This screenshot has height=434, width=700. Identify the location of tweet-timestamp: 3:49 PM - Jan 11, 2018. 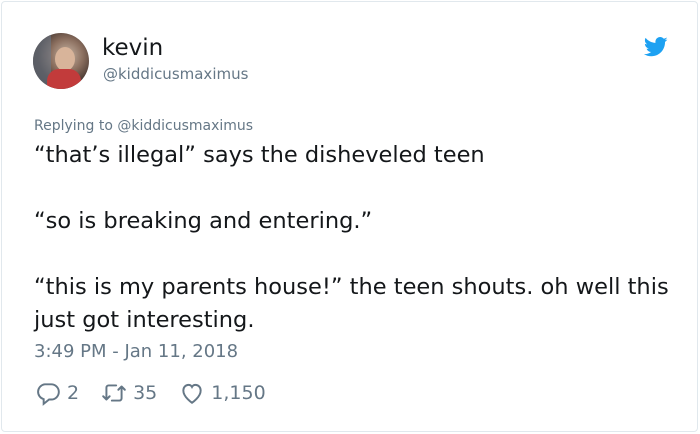
(136, 351).